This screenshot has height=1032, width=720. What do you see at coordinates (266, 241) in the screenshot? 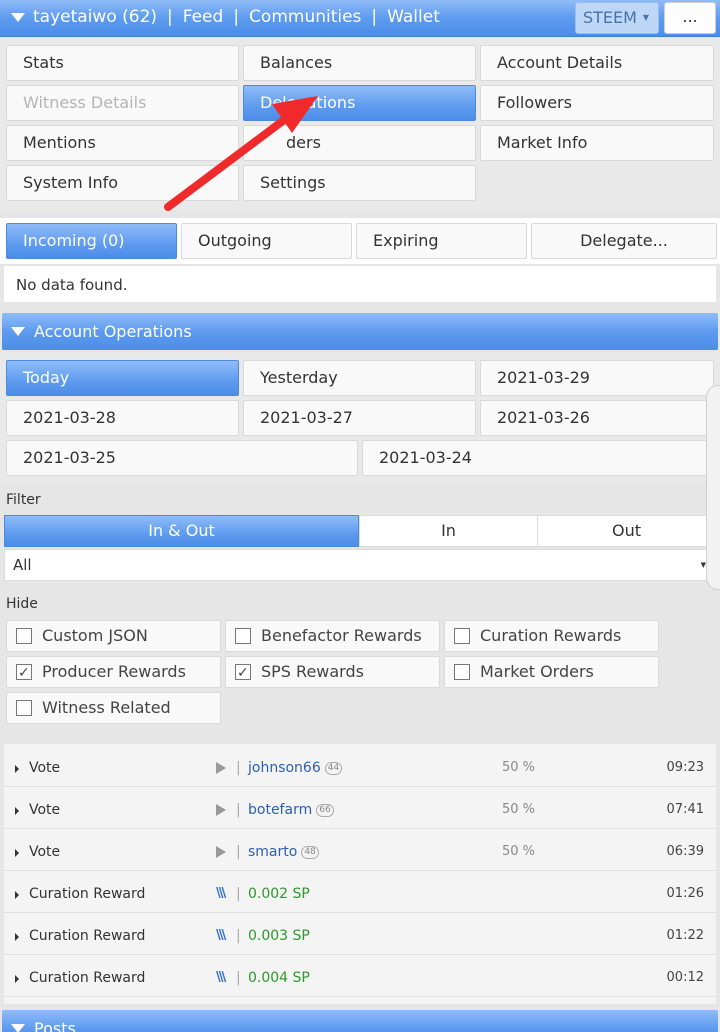
I see `tab-outgoing: Outgoing` at bounding box center [266, 241].